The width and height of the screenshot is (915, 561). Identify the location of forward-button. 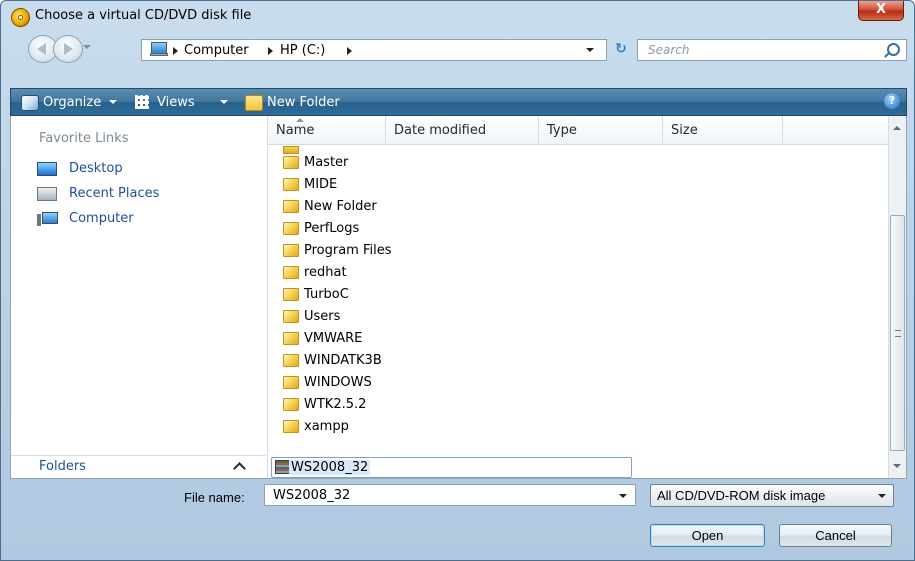
(68, 49).